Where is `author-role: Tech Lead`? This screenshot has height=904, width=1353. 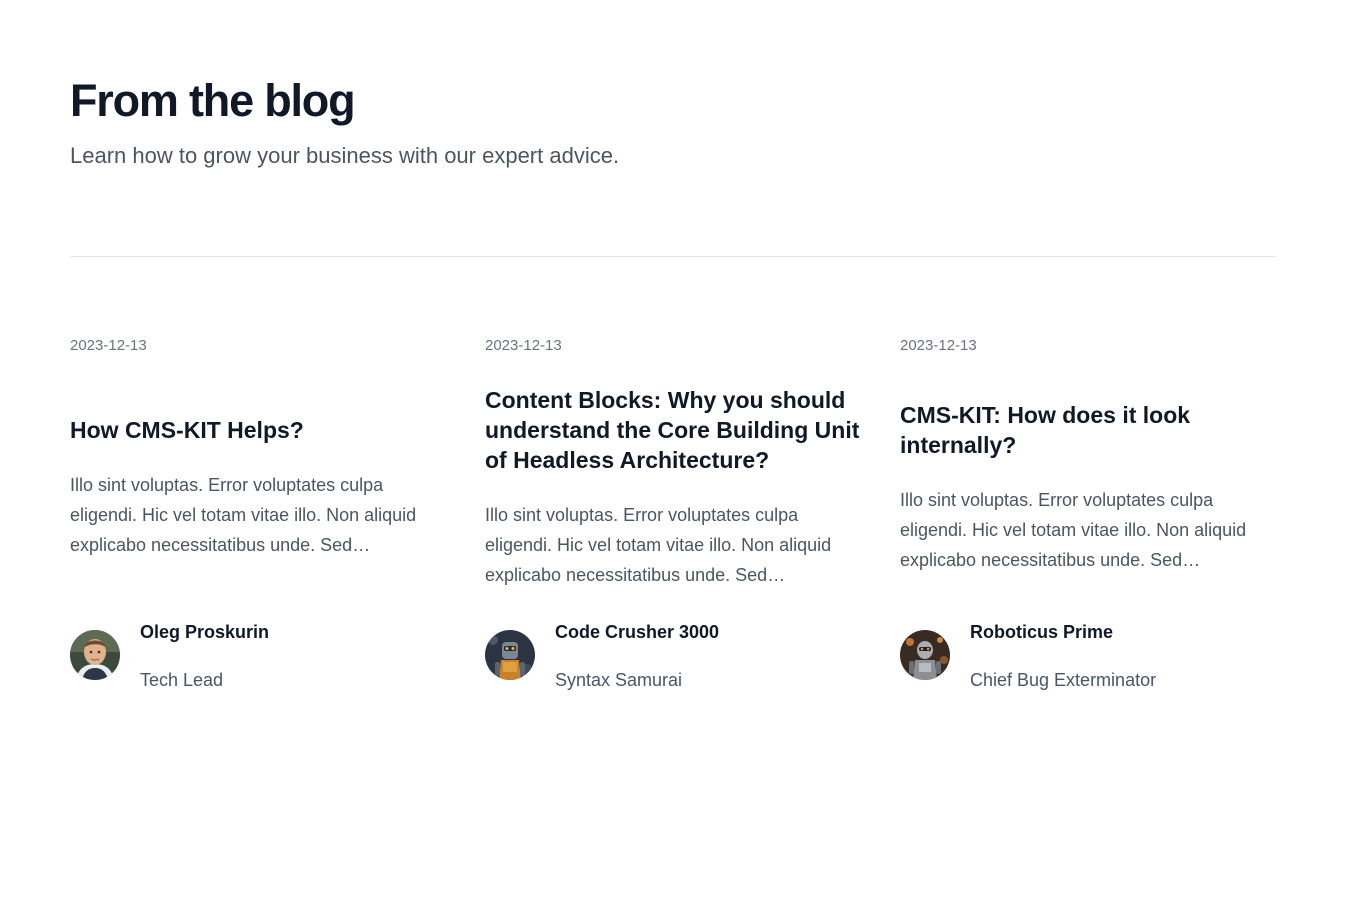
author-role: Tech Lead is located at coordinates (182, 680).